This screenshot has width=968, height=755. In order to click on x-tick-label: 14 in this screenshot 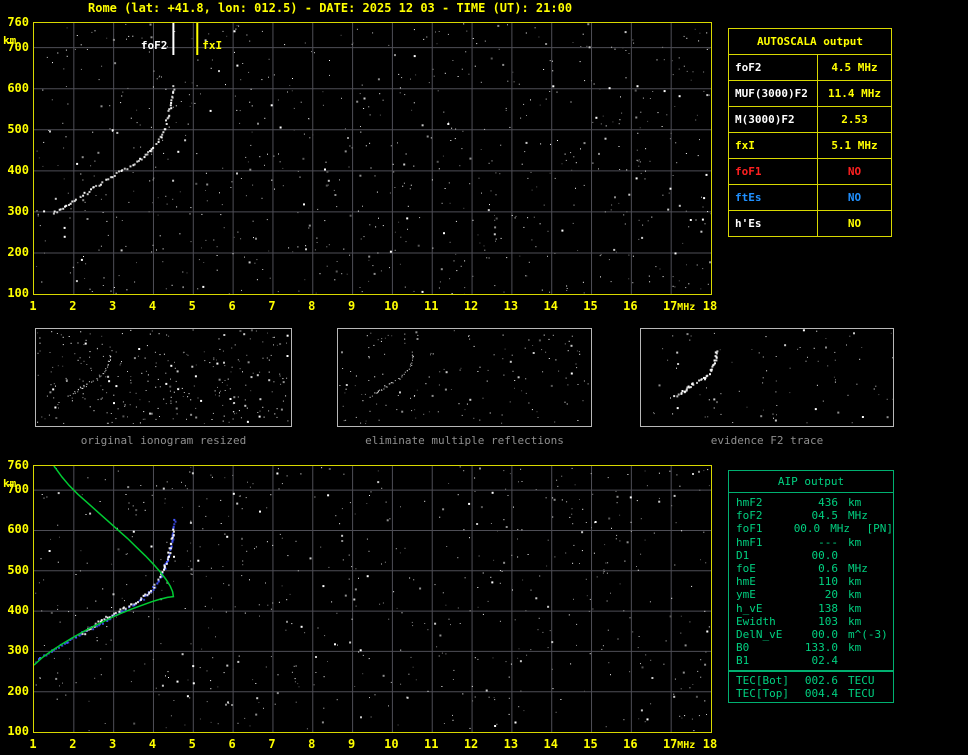, I will do `click(550, 306)`.